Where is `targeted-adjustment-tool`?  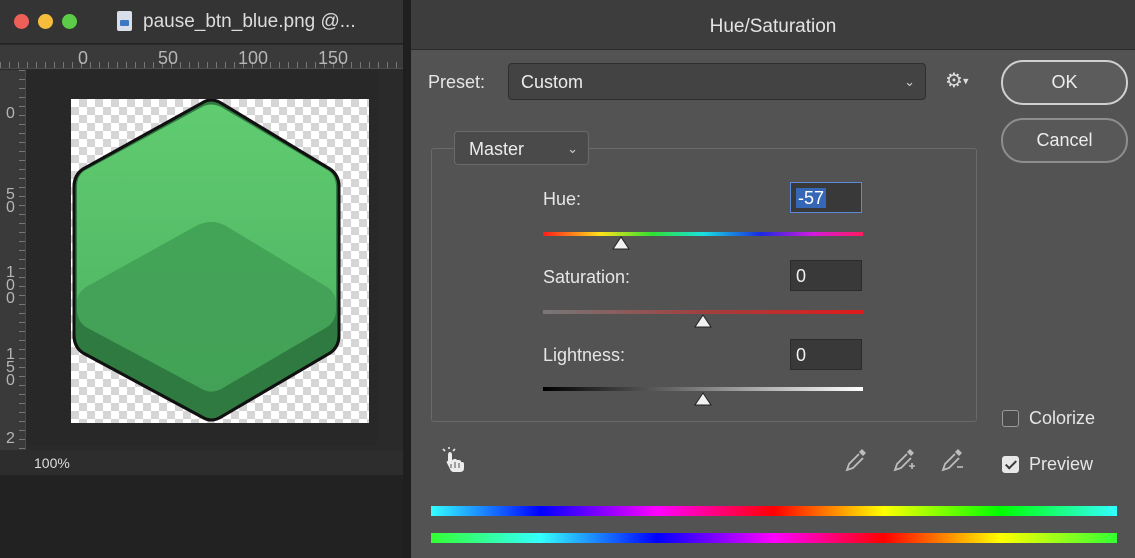
targeted-adjustment-tool is located at coordinates (455, 460).